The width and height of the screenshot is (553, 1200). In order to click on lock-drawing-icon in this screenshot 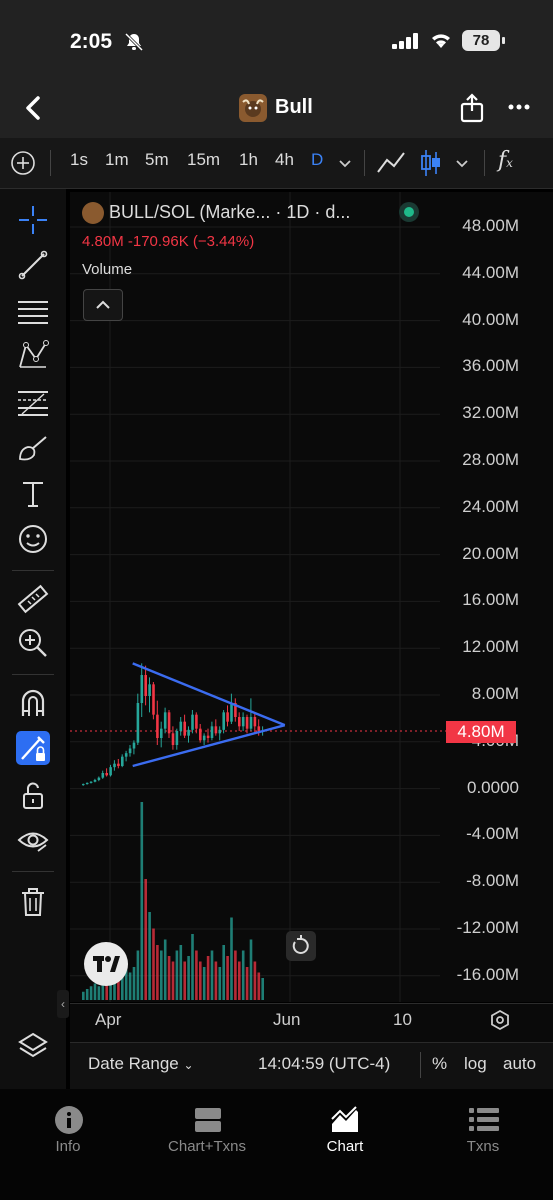, I will do `click(33, 748)`.